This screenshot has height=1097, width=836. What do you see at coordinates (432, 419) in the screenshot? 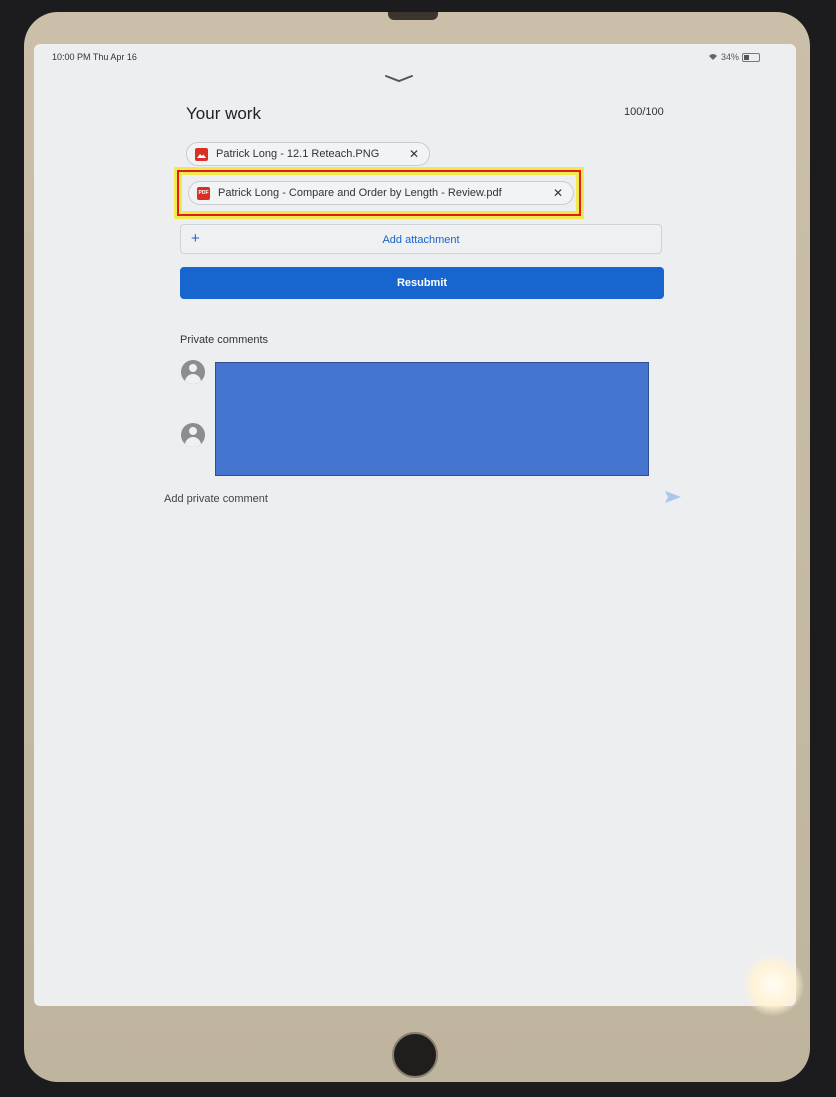
I see `redaction-box` at bounding box center [432, 419].